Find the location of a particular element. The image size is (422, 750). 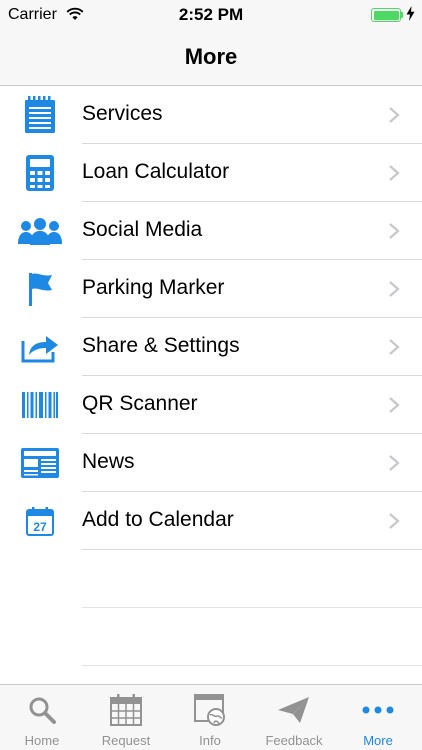

menu-item-social-media: Social Media is located at coordinates (211, 231).